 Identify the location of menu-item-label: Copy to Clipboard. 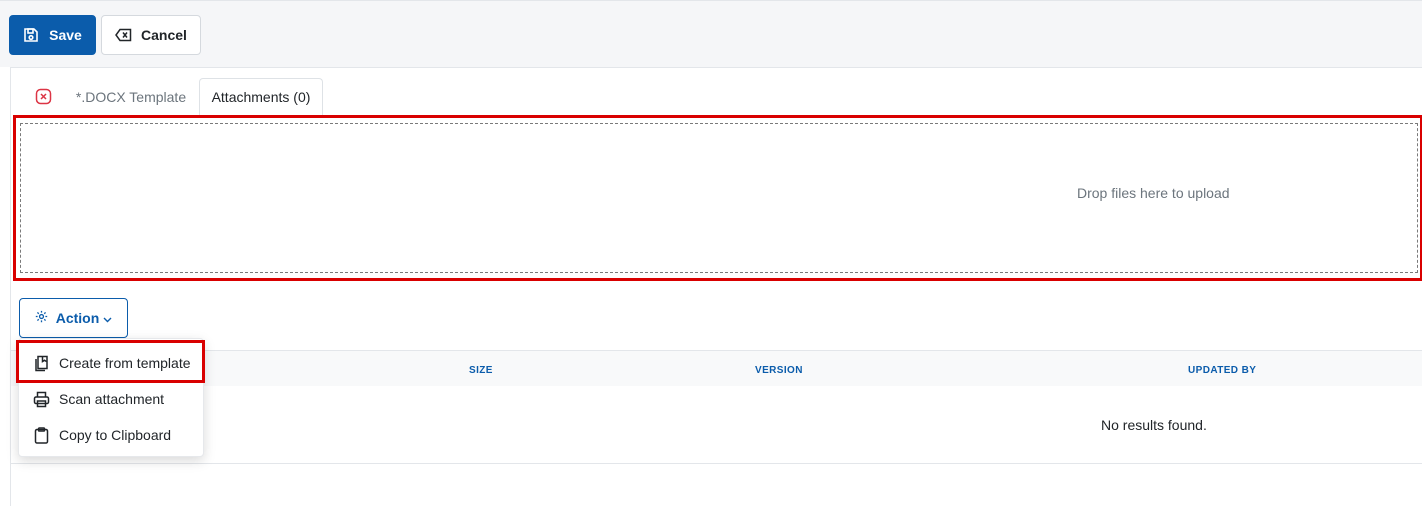
(115, 435).